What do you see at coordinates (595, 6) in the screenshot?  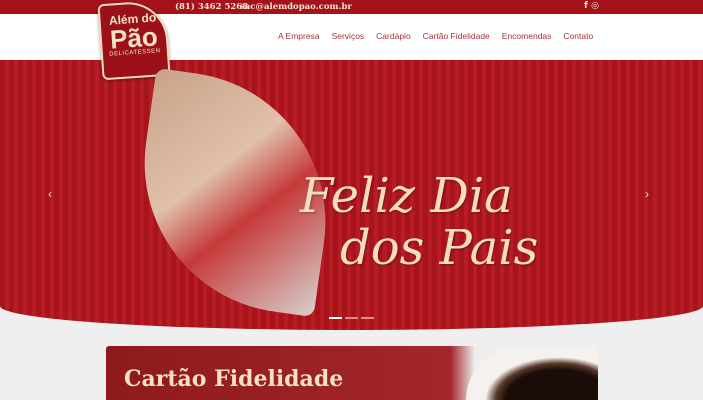 I see `instagram-icon: ◎` at bounding box center [595, 6].